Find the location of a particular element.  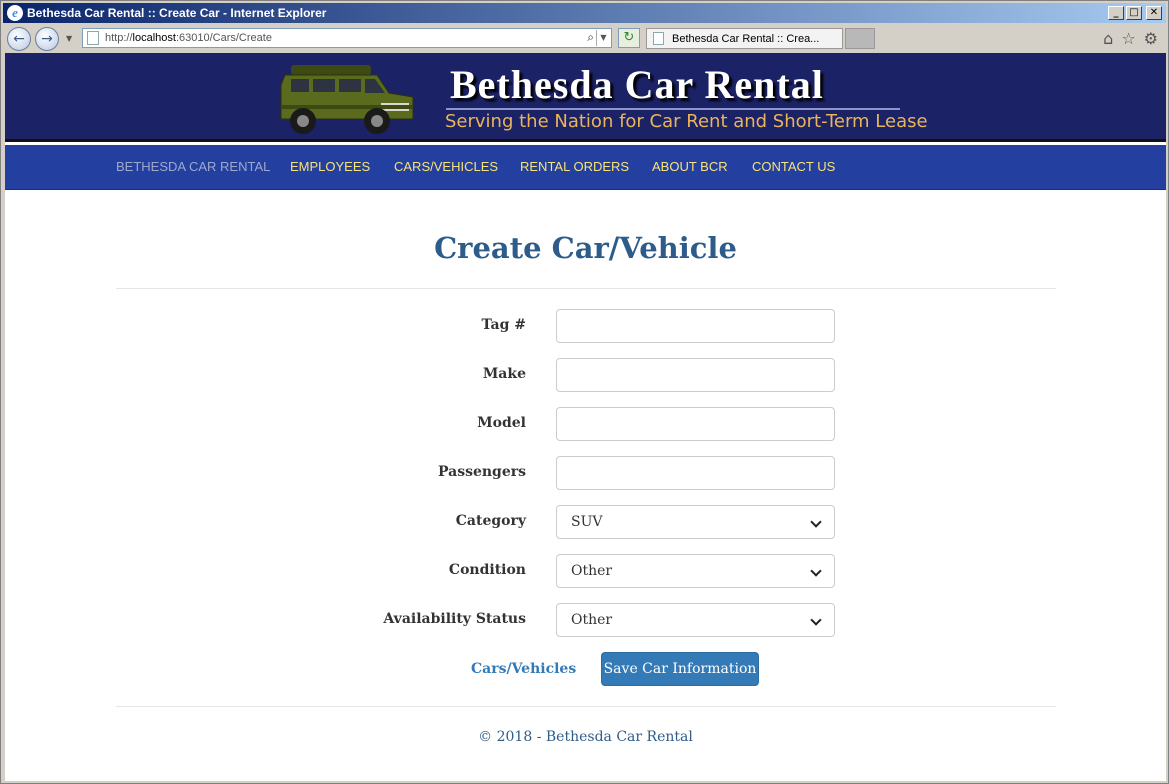

back-button: ← is located at coordinates (19, 39).